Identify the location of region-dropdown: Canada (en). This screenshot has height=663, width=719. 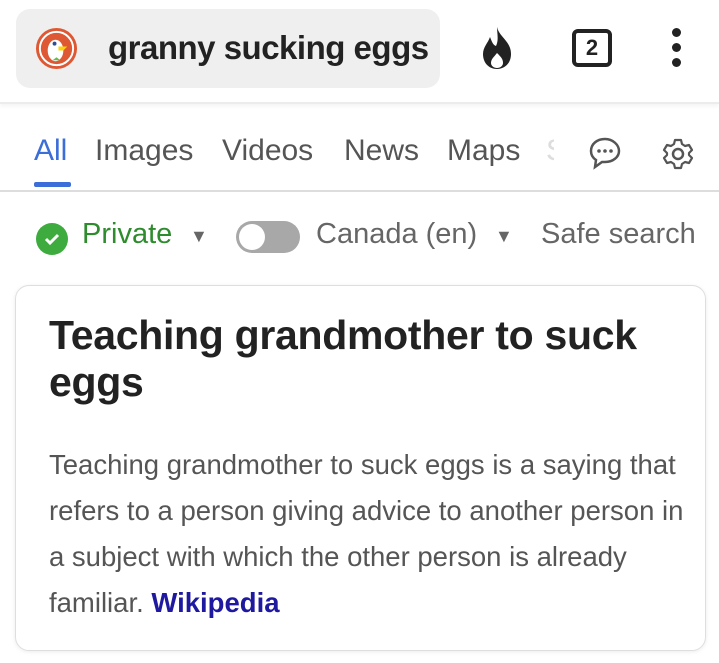
(396, 234).